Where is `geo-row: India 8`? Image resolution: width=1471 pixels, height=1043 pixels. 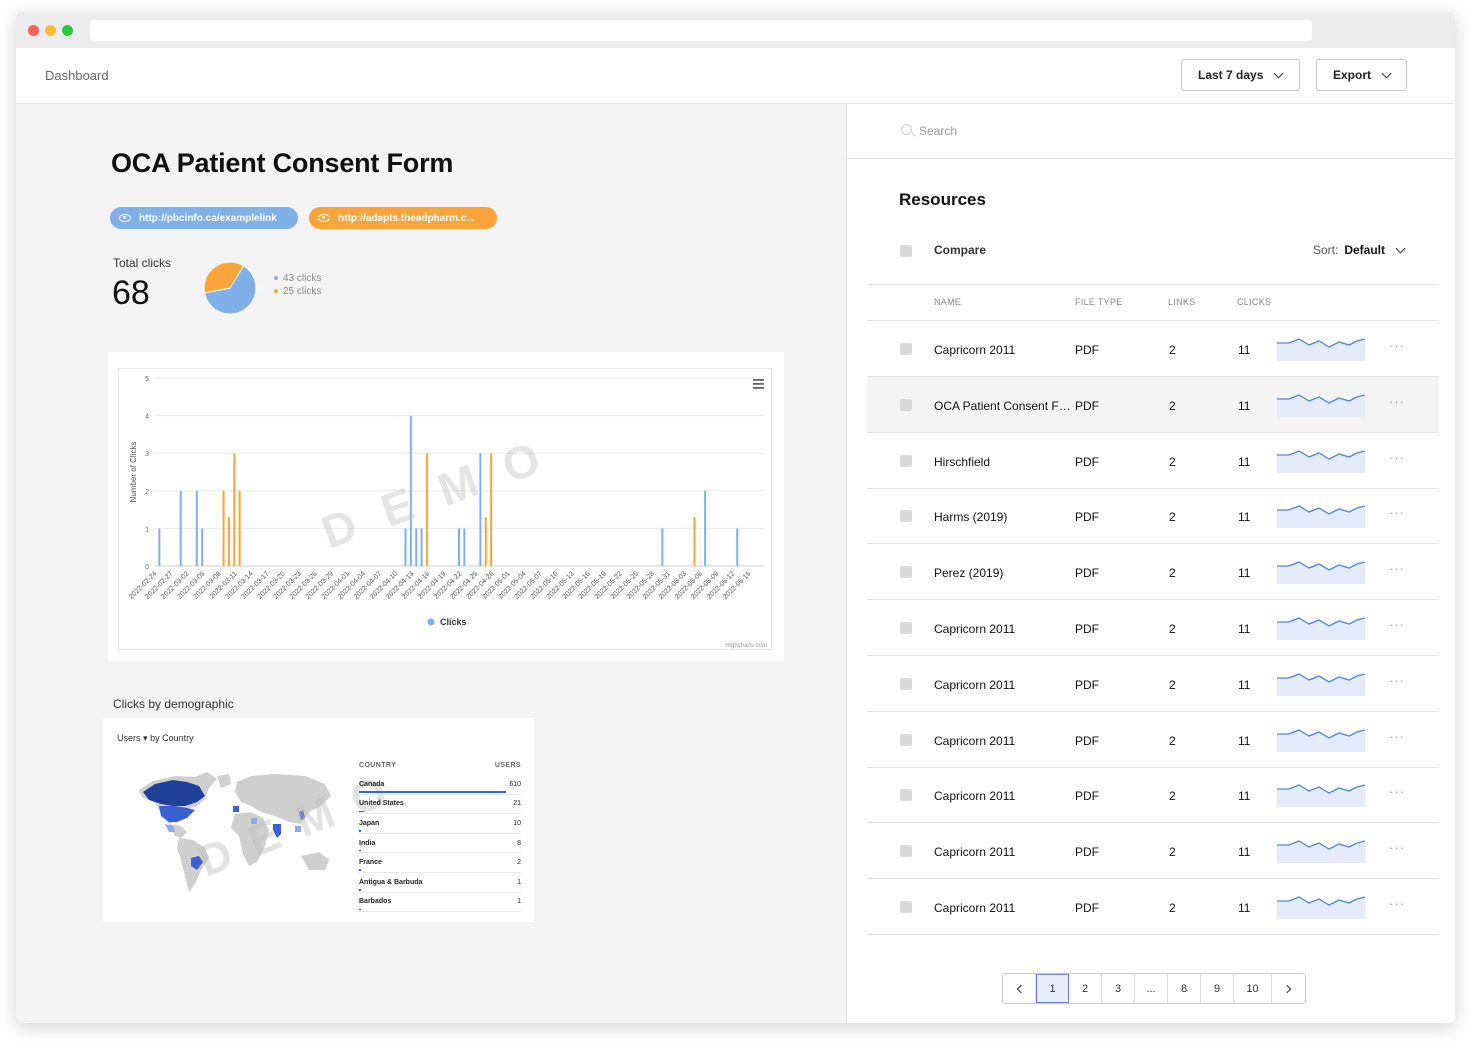
geo-row: India 8 is located at coordinates (440, 844).